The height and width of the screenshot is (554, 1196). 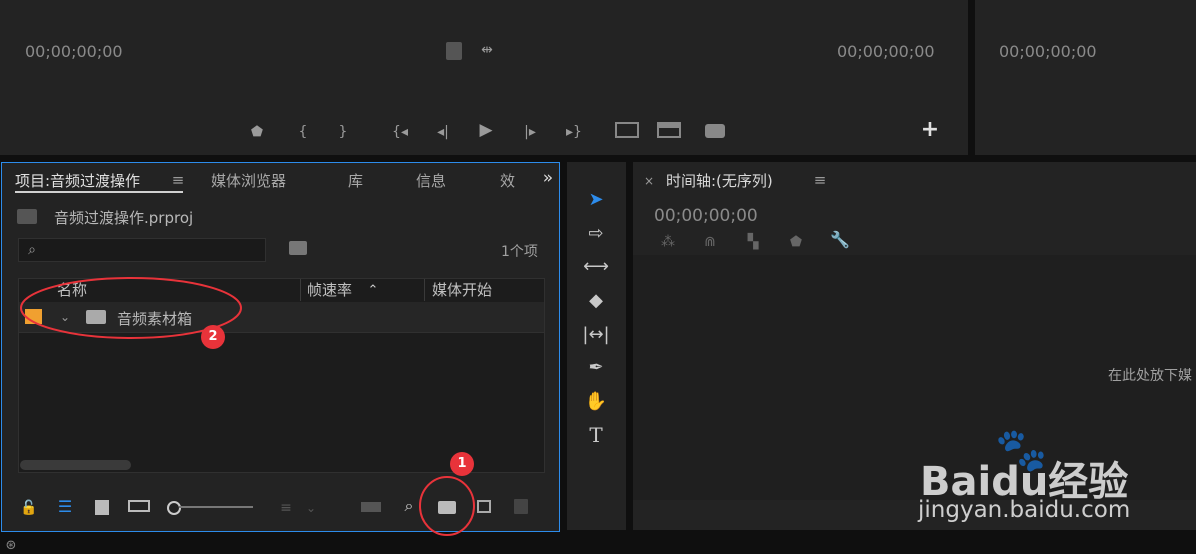 I want to click on annotation-badge-2: 2, so click(x=213, y=337).